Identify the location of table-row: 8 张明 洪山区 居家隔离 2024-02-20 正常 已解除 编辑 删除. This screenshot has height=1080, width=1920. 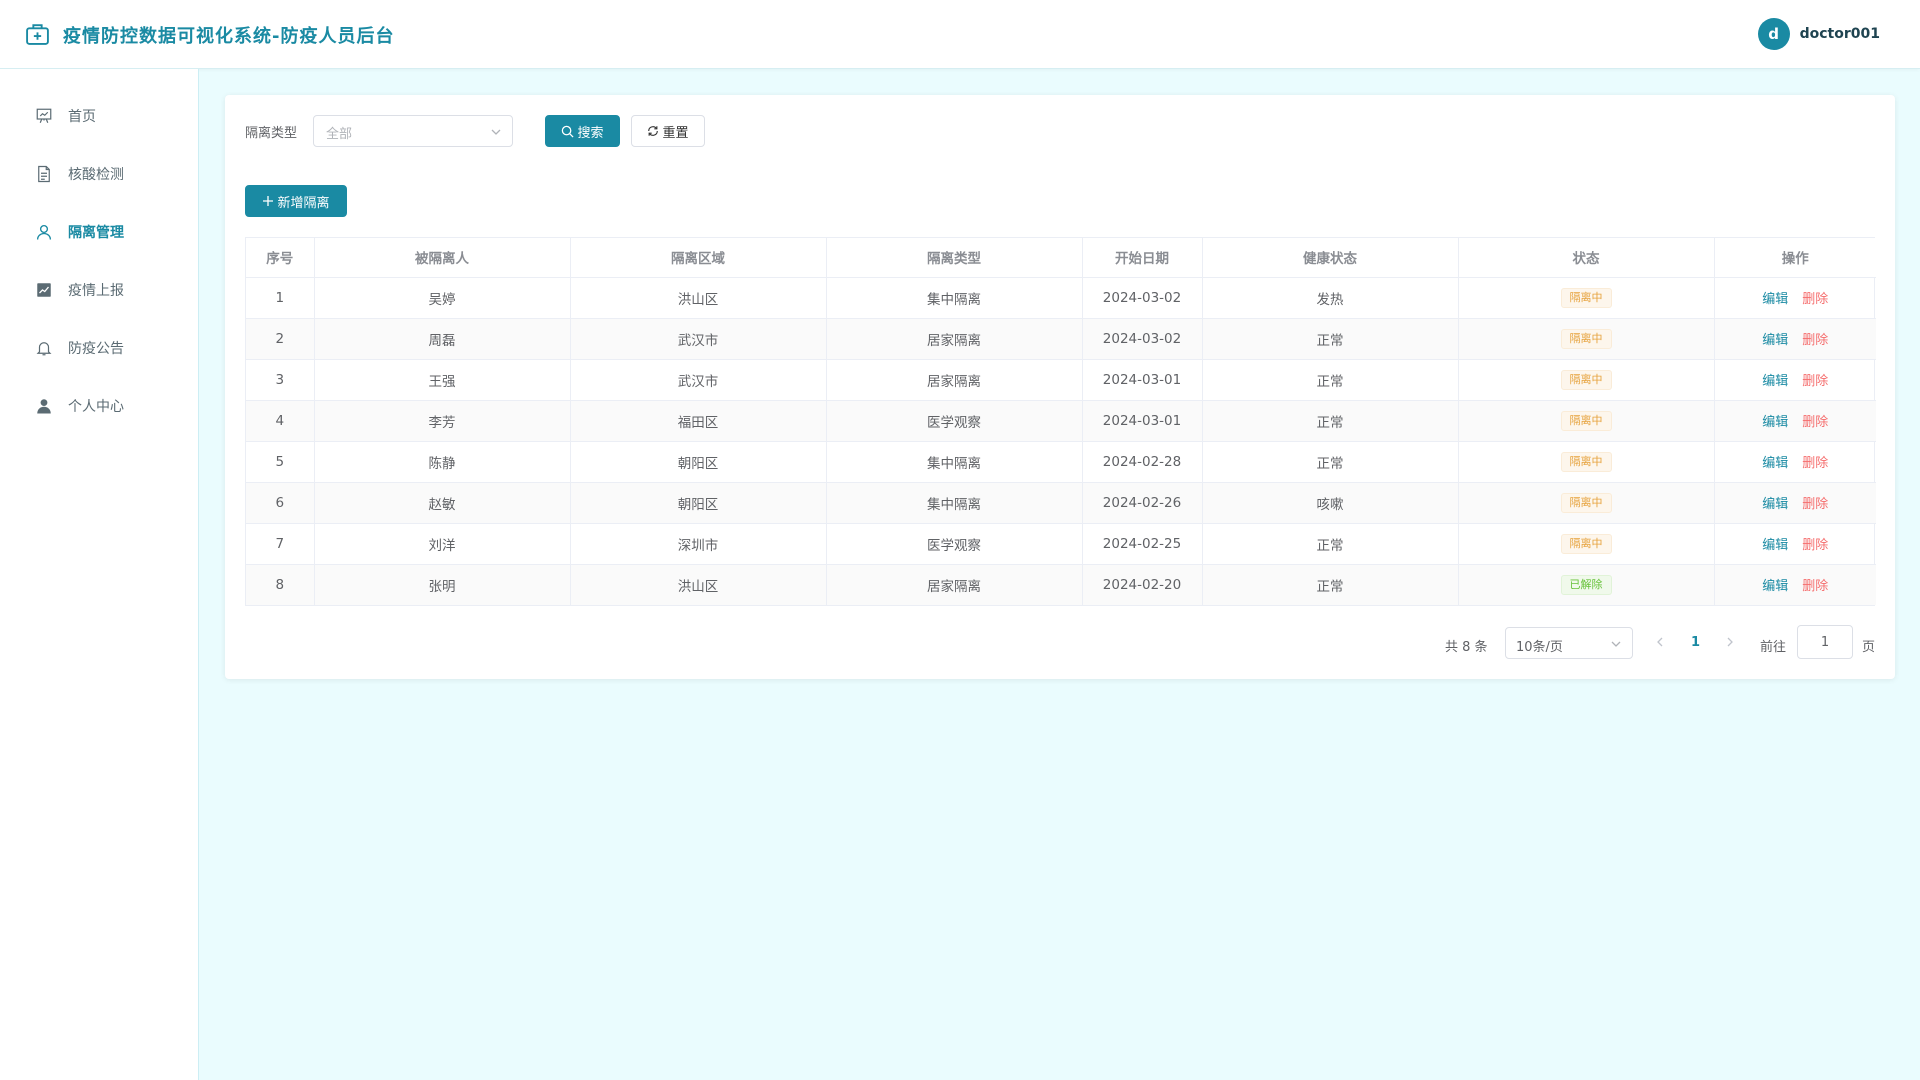
(1061, 584).